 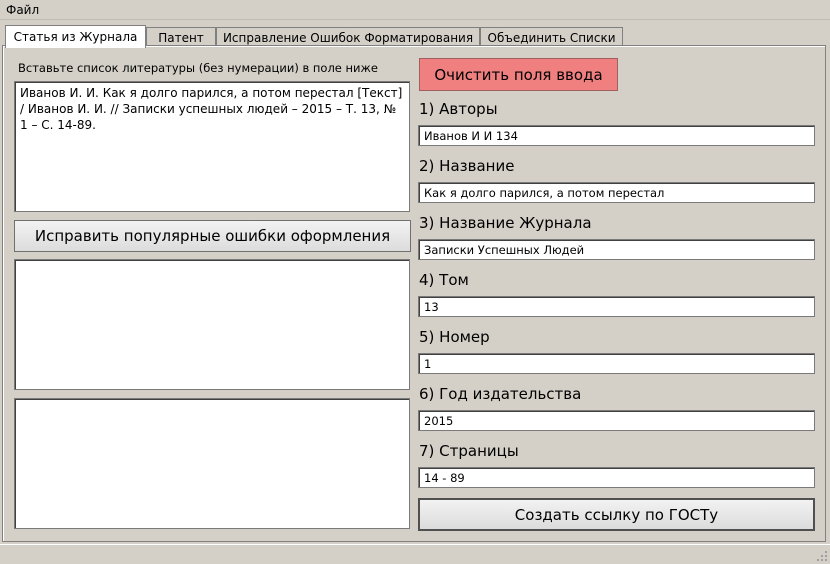 What do you see at coordinates (551, 37) in the screenshot?
I see `tab-merge-lists: Объединить Списки` at bounding box center [551, 37].